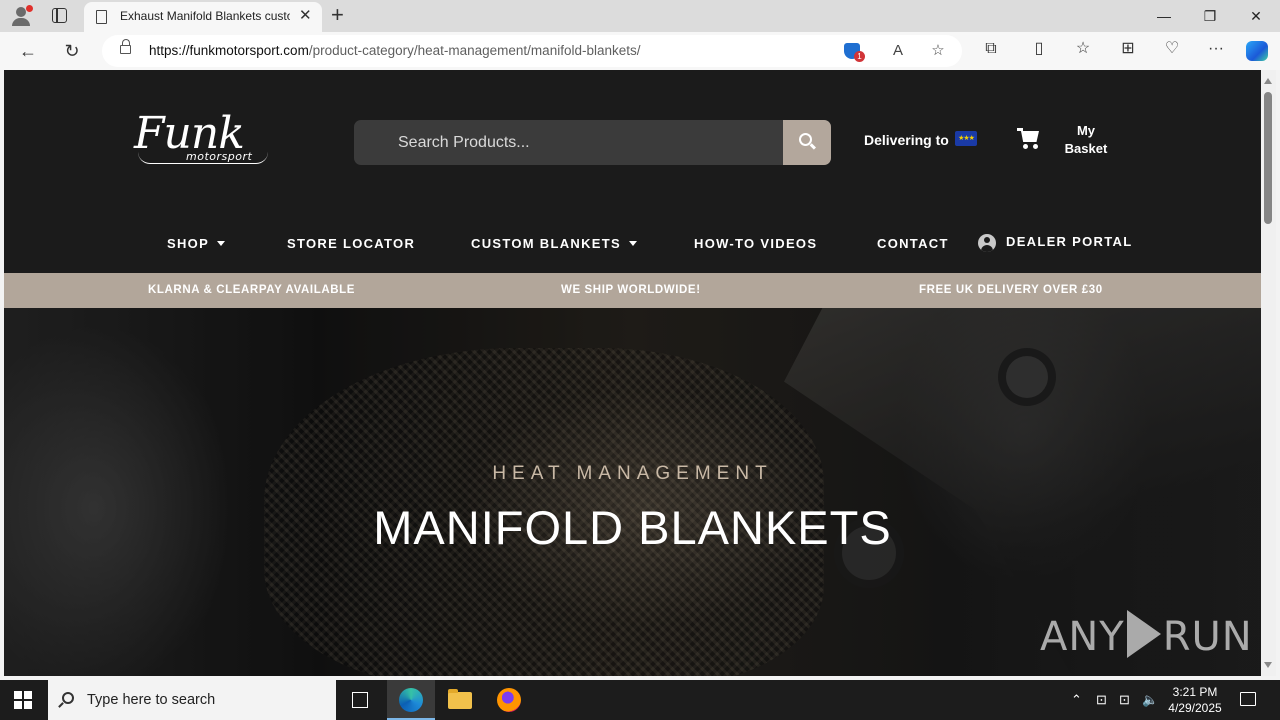 This screenshot has width=1280, height=720. Describe the element at coordinates (23, 700) in the screenshot. I see `windows-start-icon` at that location.